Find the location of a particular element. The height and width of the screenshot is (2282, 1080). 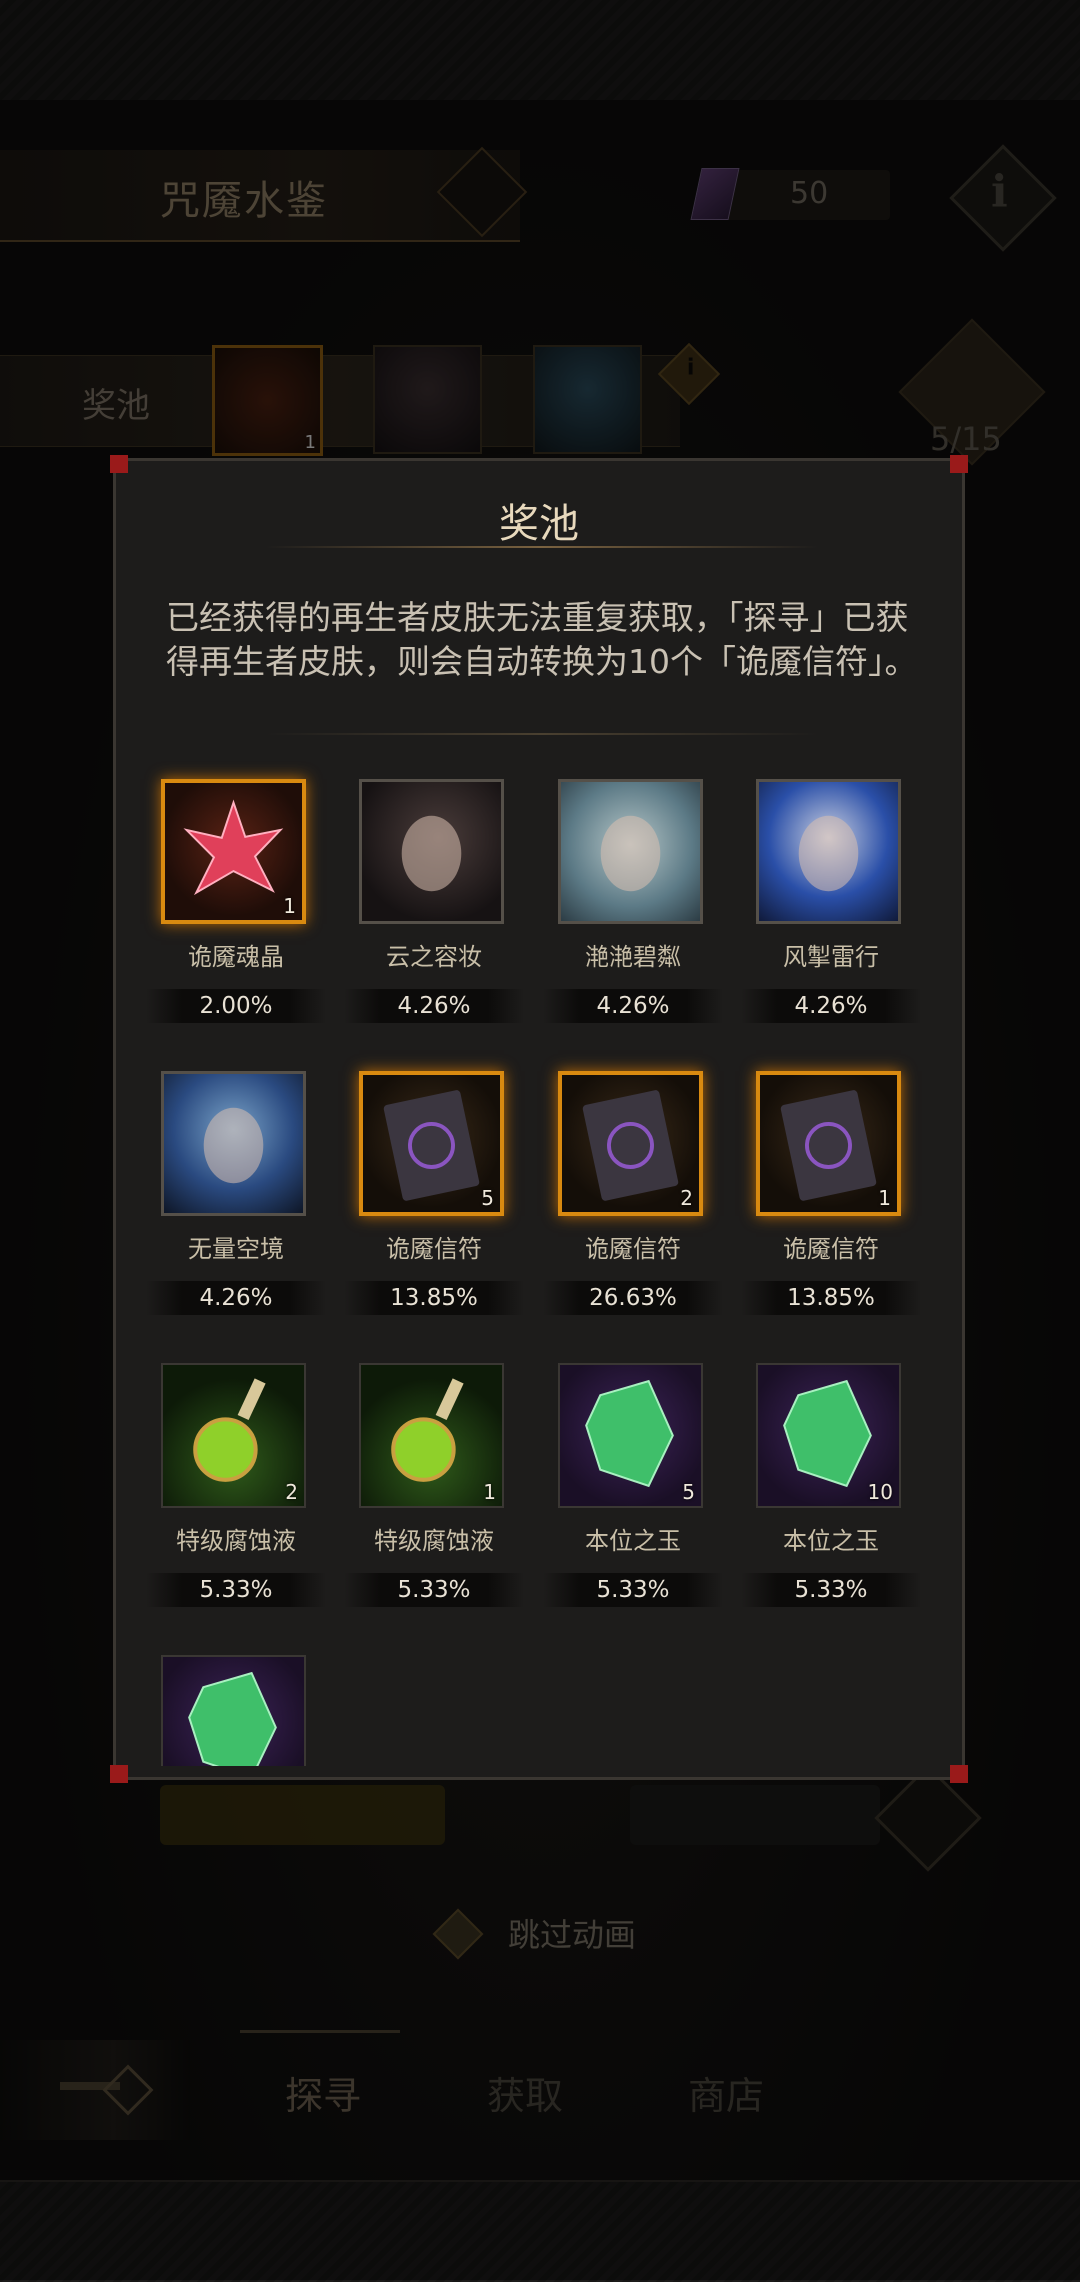

text-divider is located at coordinates (542, 734).